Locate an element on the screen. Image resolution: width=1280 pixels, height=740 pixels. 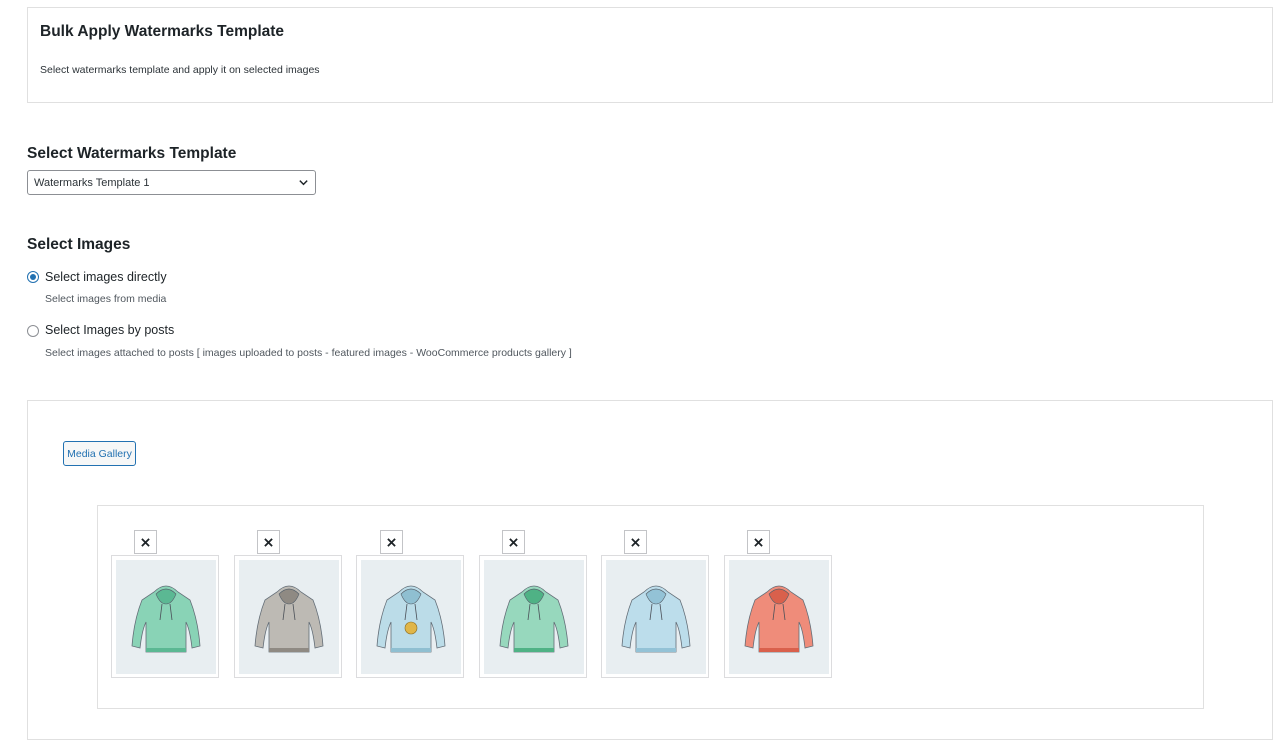
radio-label-select-directly: Select images directly is located at coordinates (106, 277).